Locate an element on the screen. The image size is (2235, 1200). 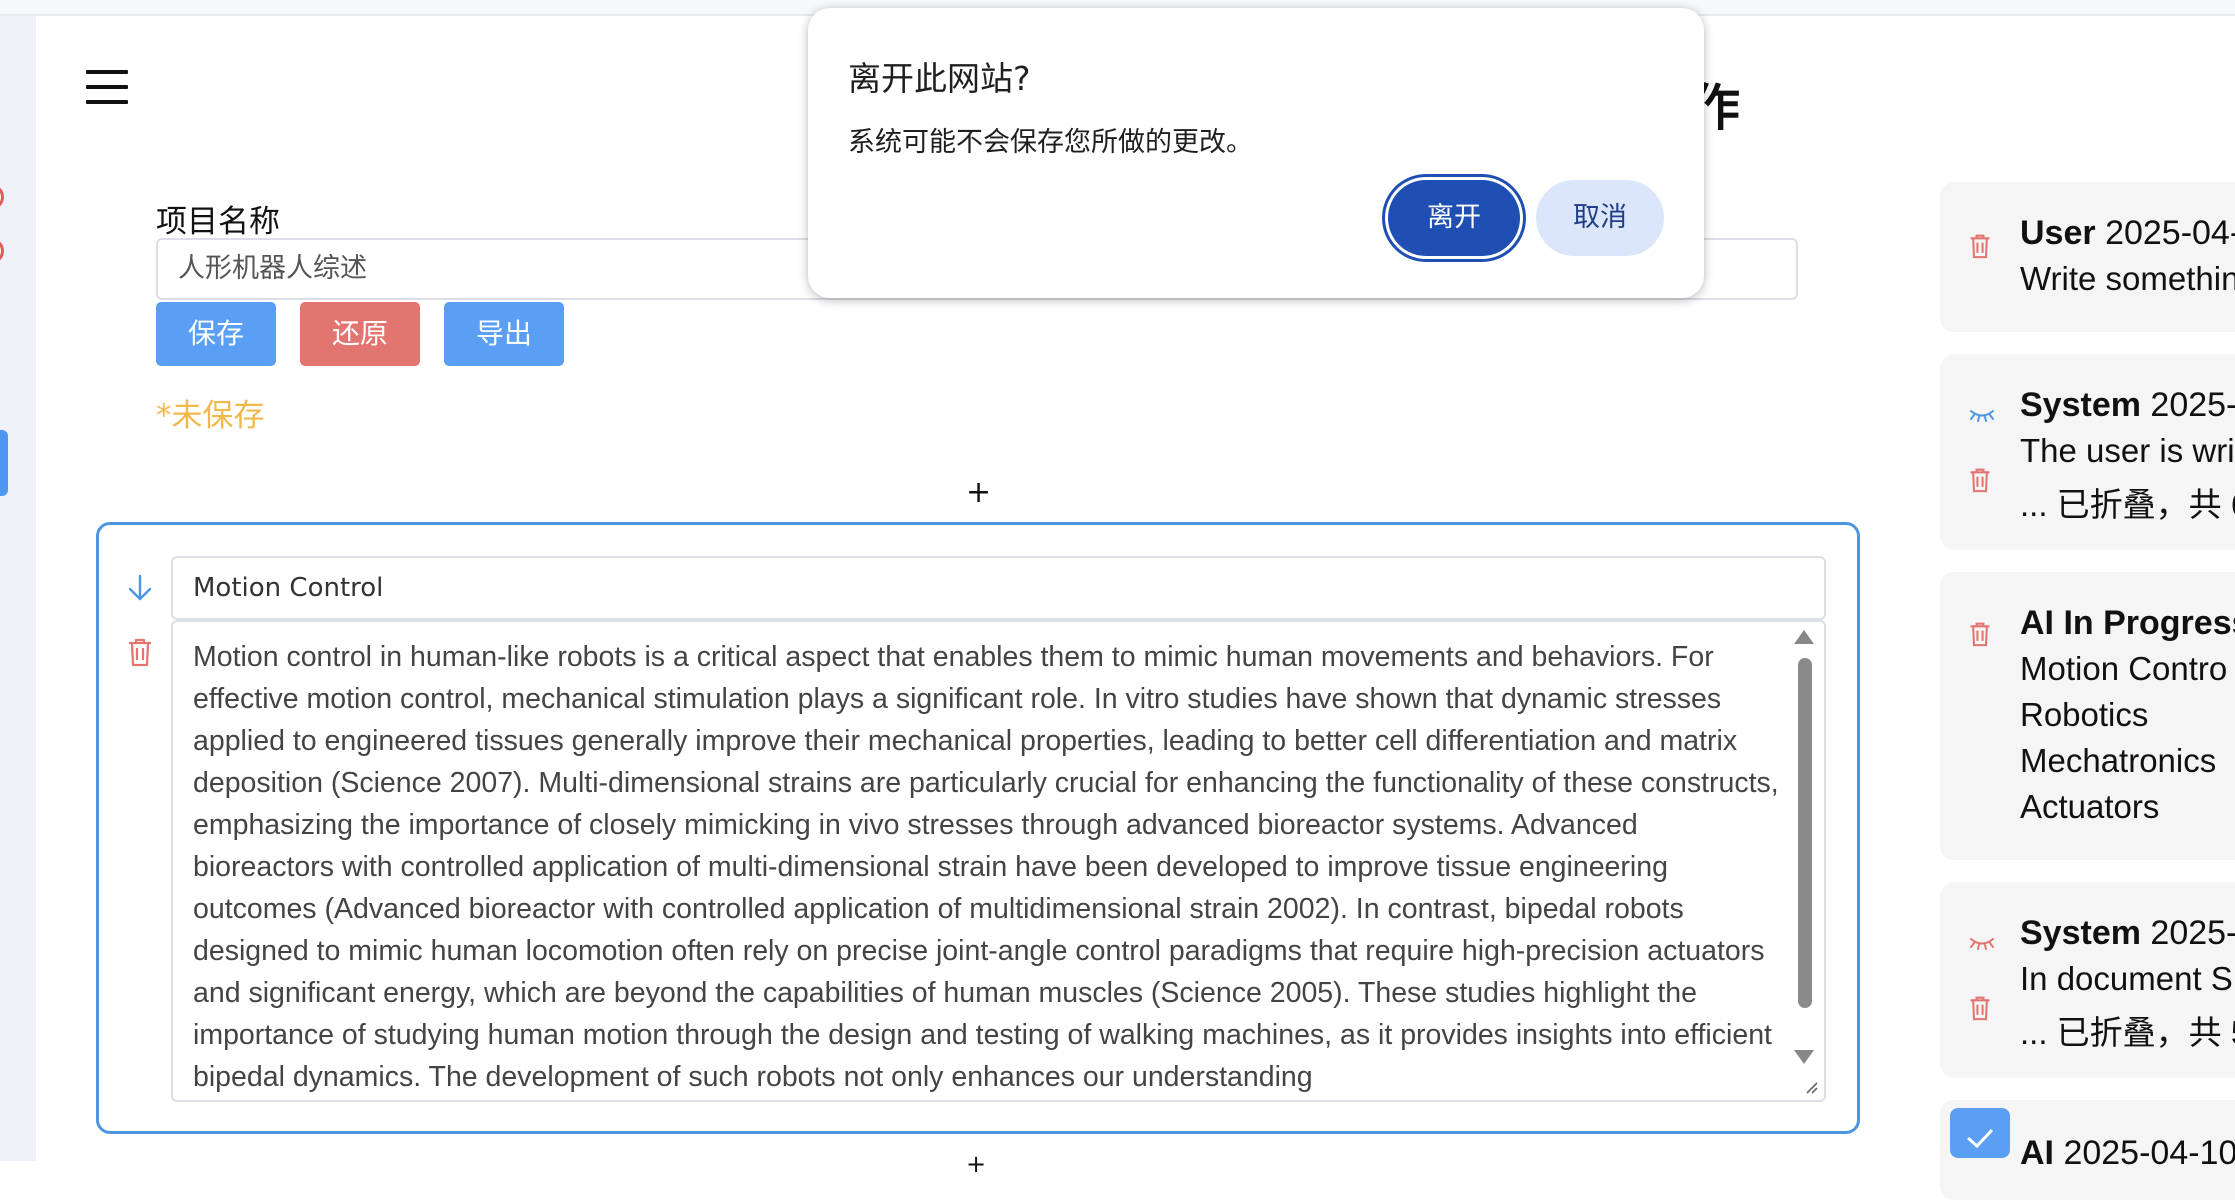
export-button: 导出 is located at coordinates (504, 334).